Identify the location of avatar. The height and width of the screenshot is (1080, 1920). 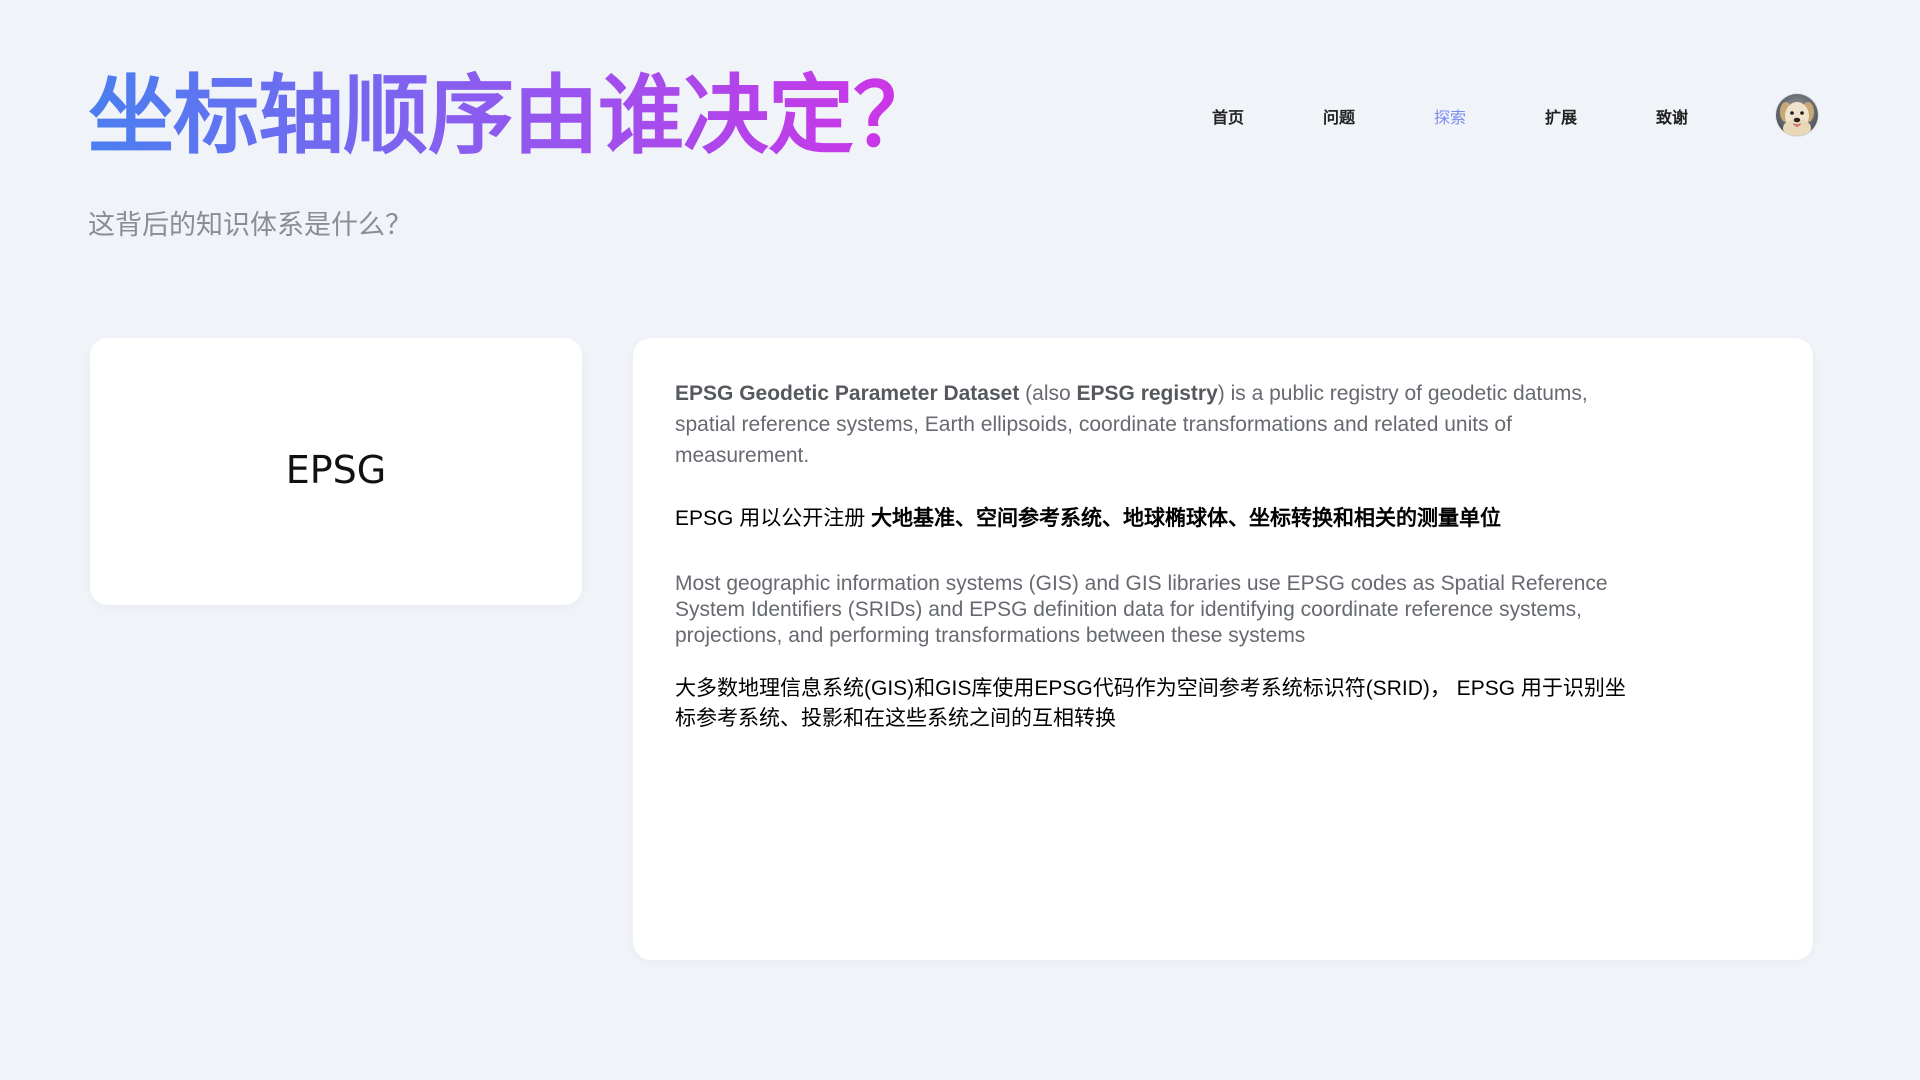
(1797, 115).